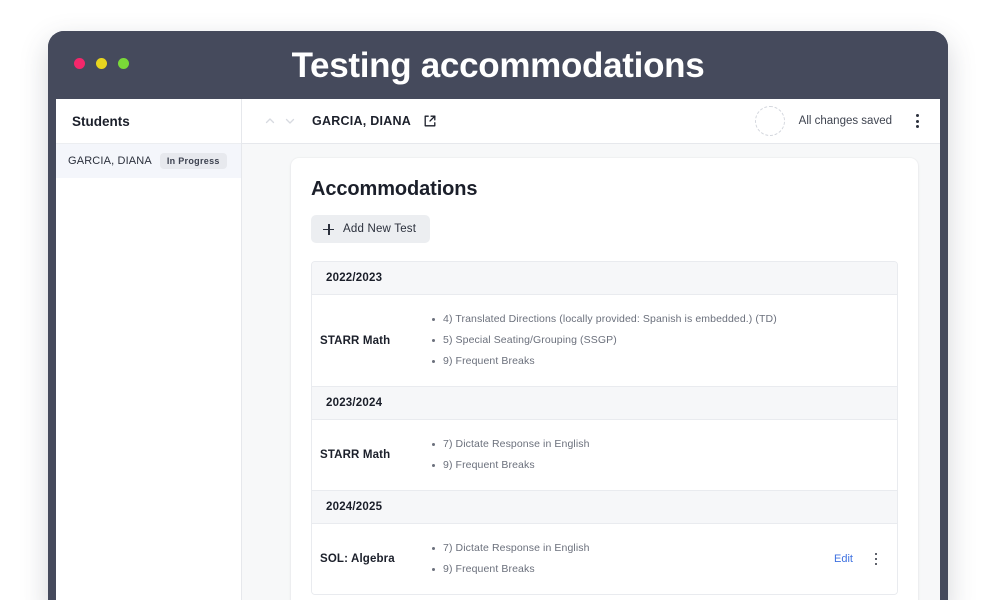  What do you see at coordinates (604, 403) in the screenshot?
I see `year-header: 2023/2024` at bounding box center [604, 403].